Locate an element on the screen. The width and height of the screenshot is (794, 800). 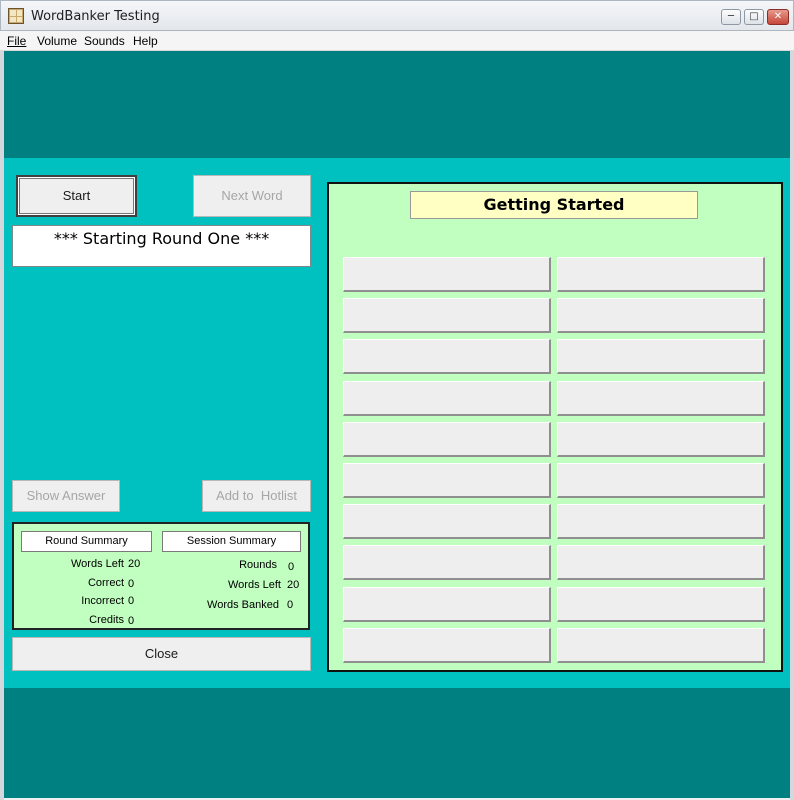
round-incorrect-label: Incorrect is located at coordinates (102, 601).